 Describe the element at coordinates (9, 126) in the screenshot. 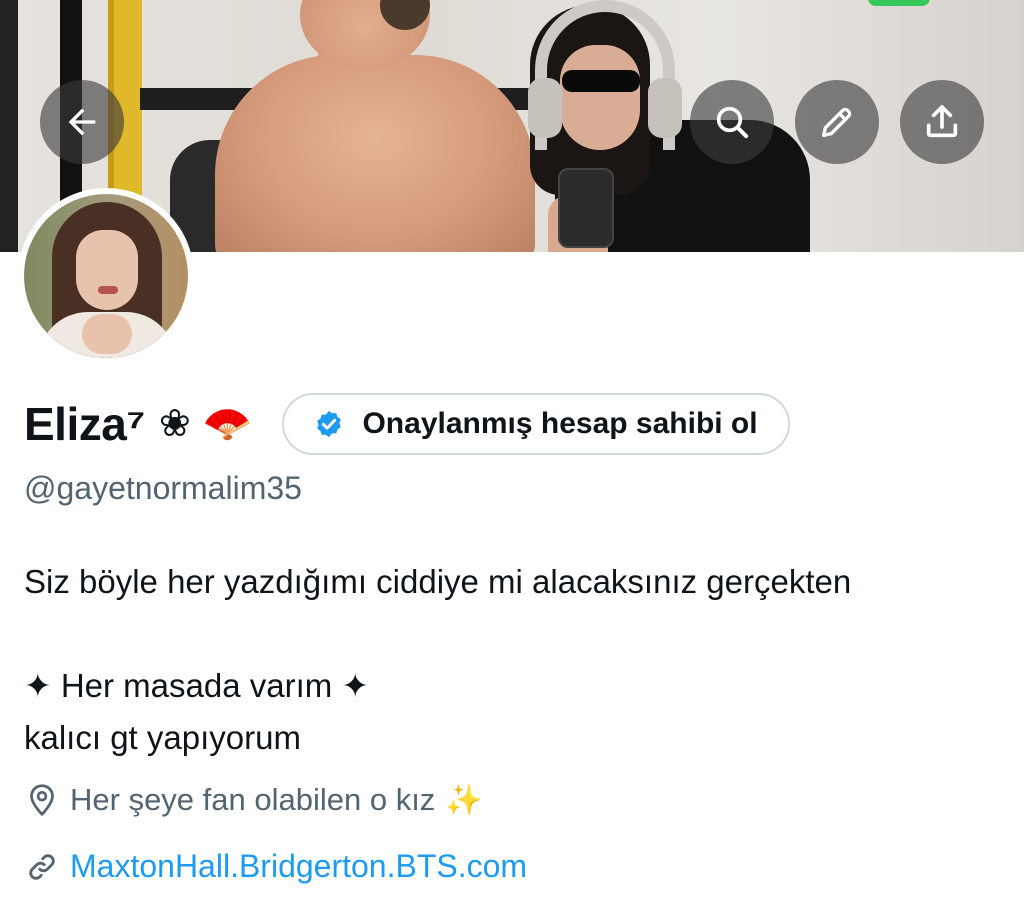

I see `banner-gym-rack` at that location.